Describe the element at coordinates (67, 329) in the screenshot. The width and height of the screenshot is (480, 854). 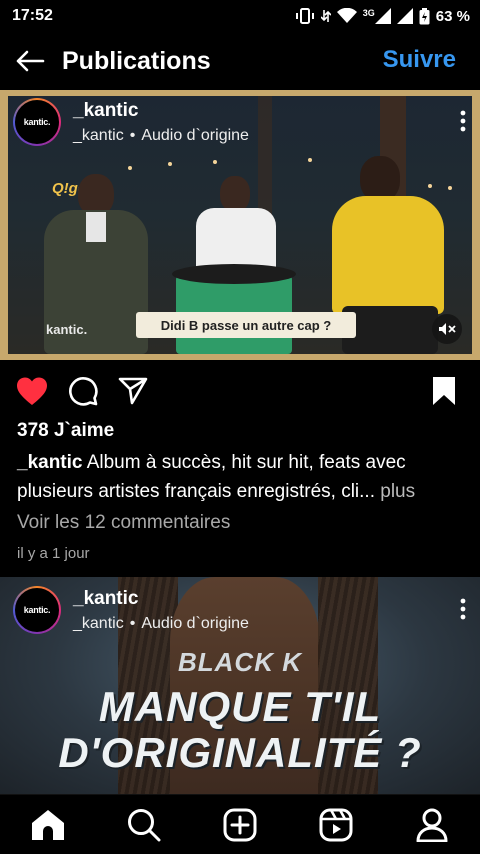
I see `video-brand-watermark: kantic.` at that location.